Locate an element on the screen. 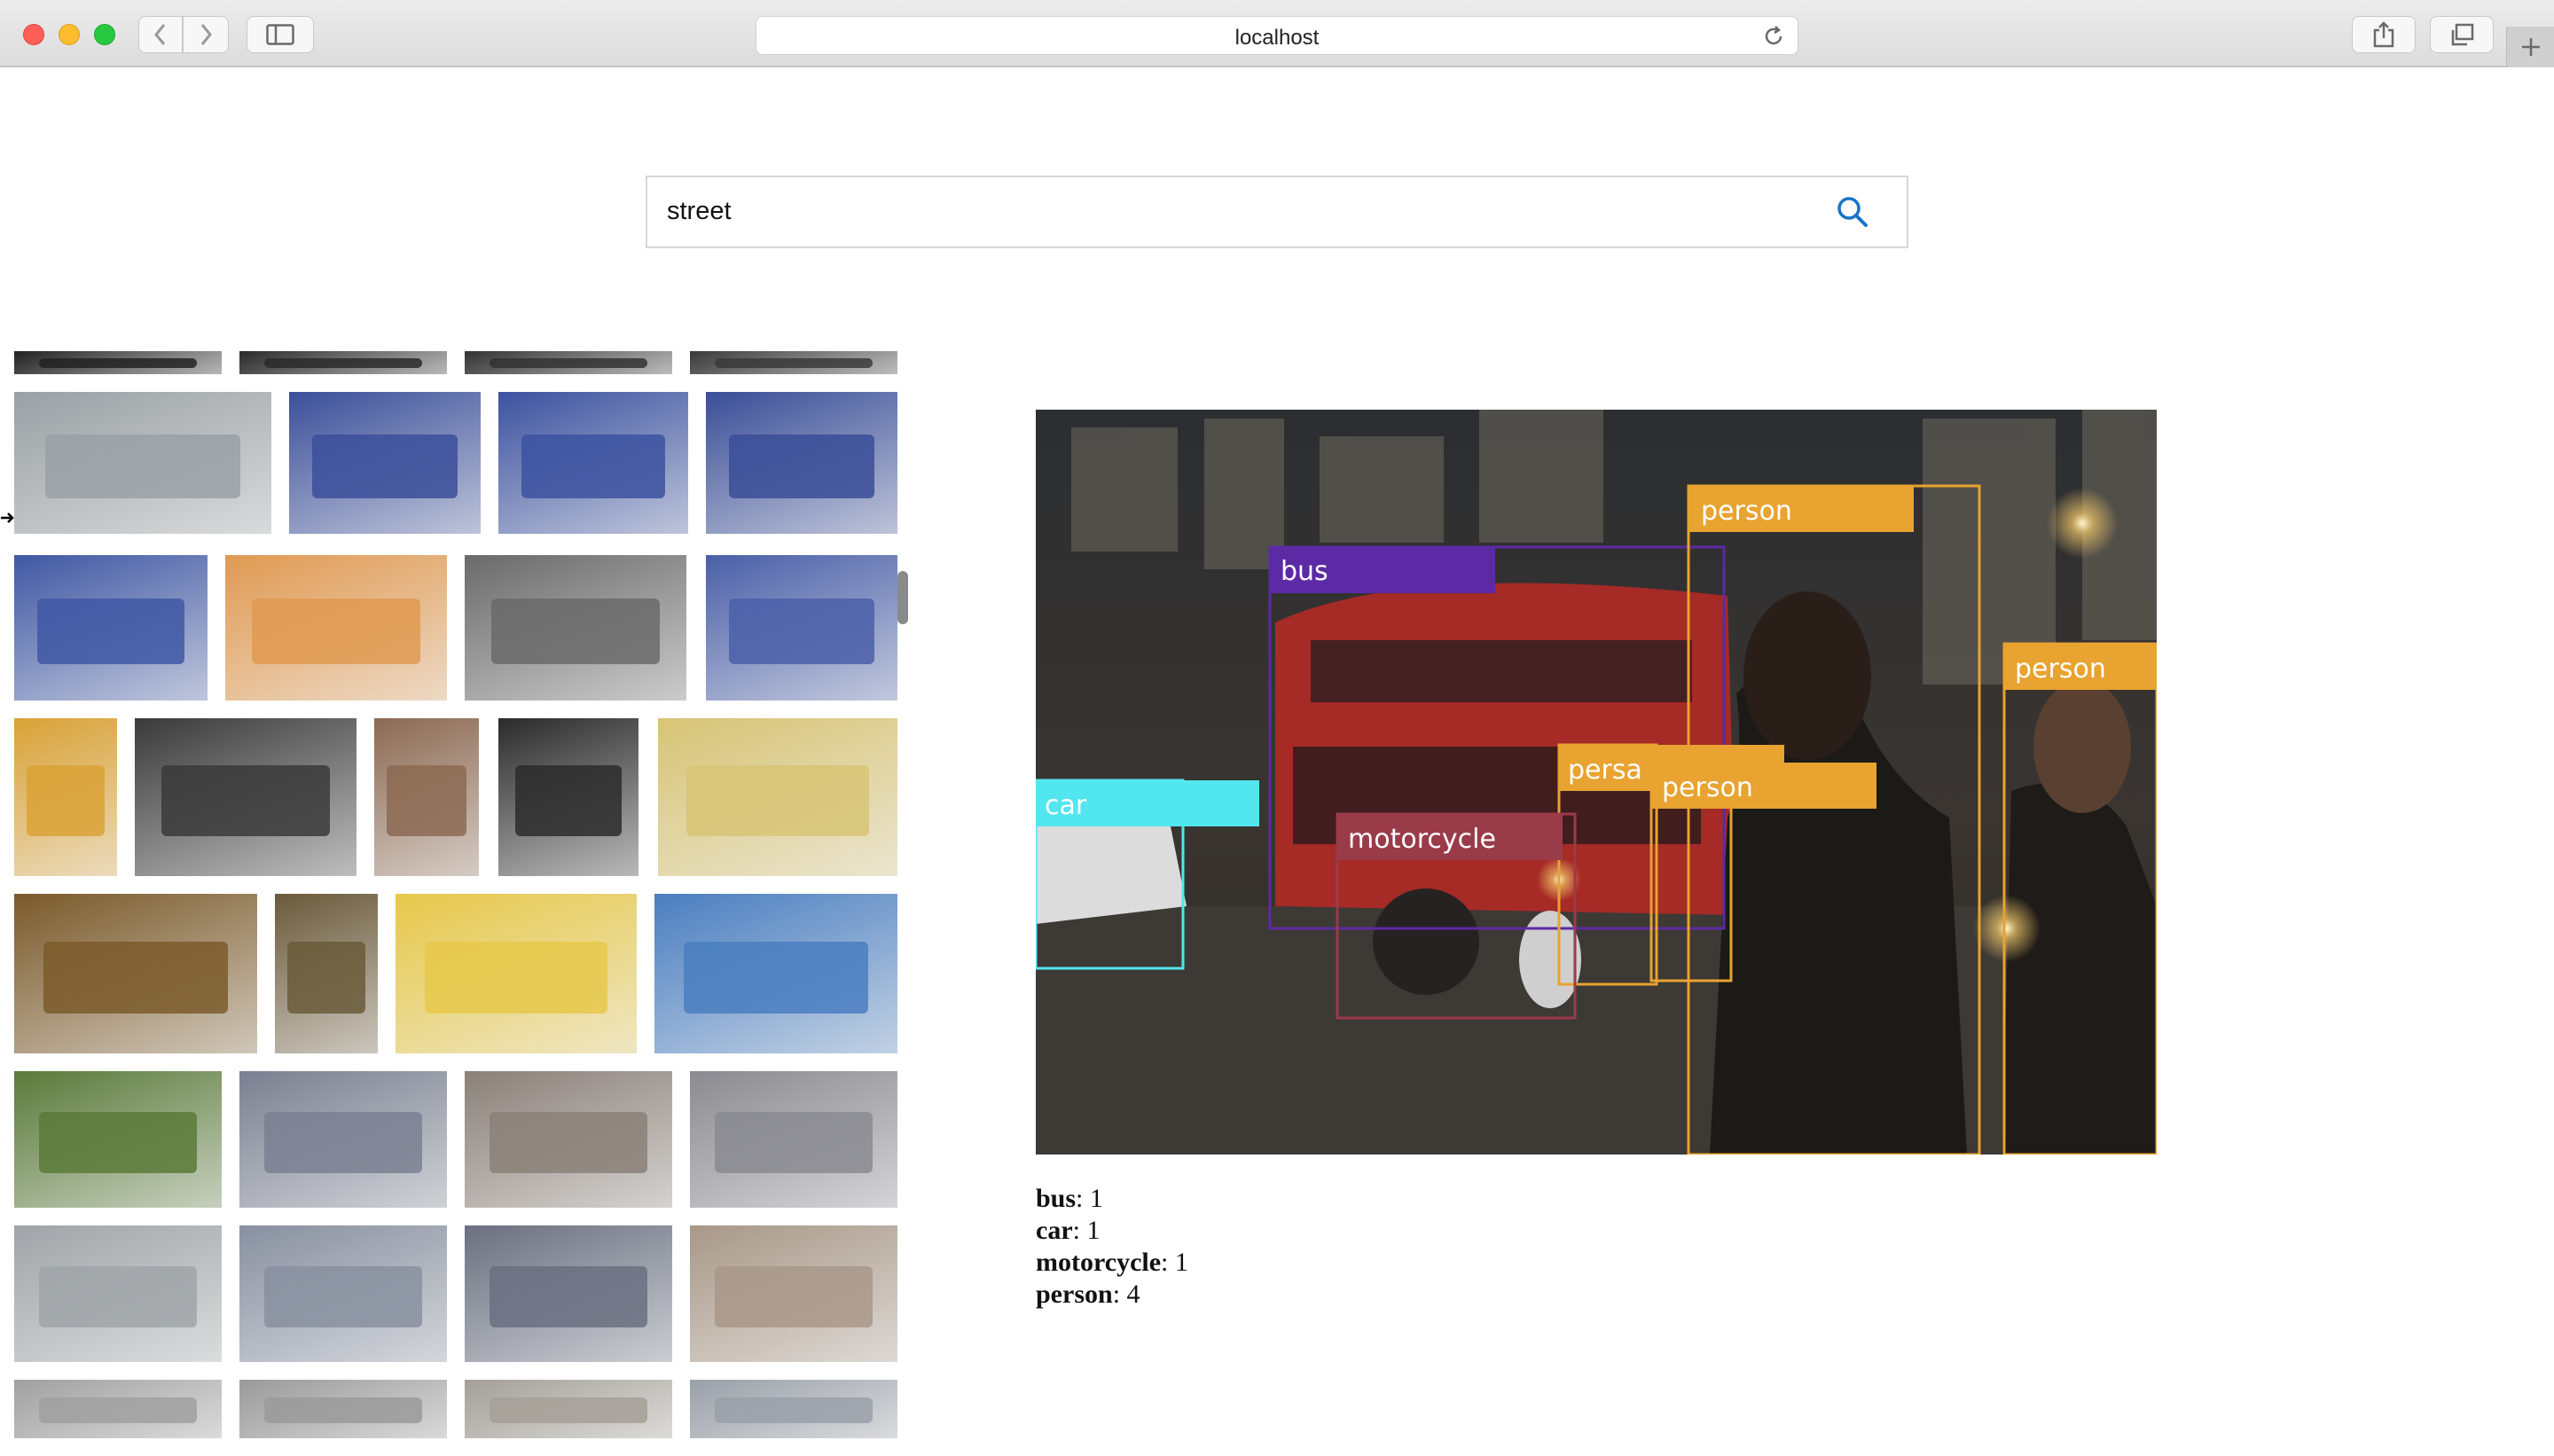 The width and height of the screenshot is (2554, 1456). count-label: motorcycle is located at coordinates (1099, 1262).